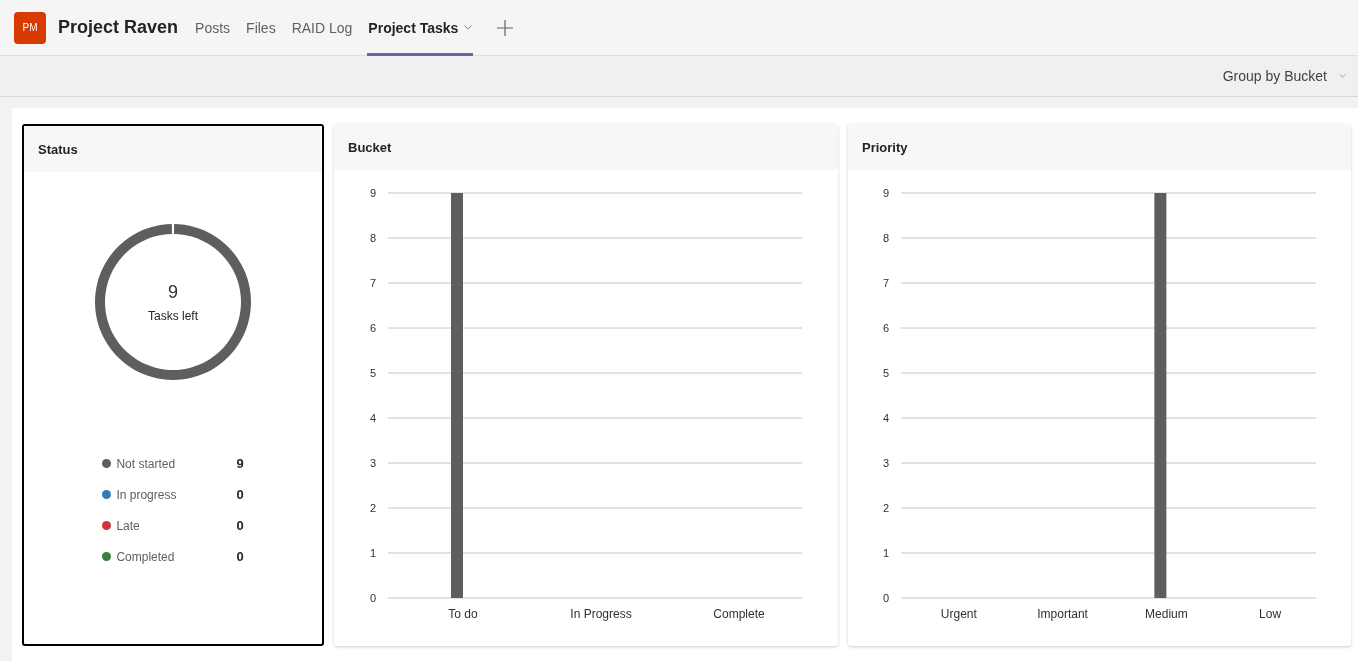 The height and width of the screenshot is (661, 1358). Describe the element at coordinates (173, 315) in the screenshot. I see `tasks-label: Tasks left` at that location.